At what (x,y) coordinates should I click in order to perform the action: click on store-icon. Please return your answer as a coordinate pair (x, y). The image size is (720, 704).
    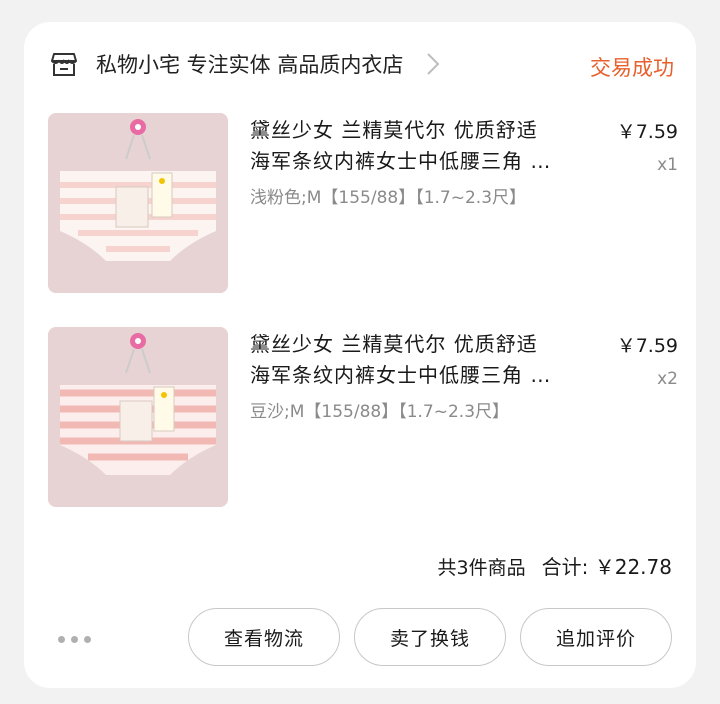
    Looking at the image, I should click on (64, 64).